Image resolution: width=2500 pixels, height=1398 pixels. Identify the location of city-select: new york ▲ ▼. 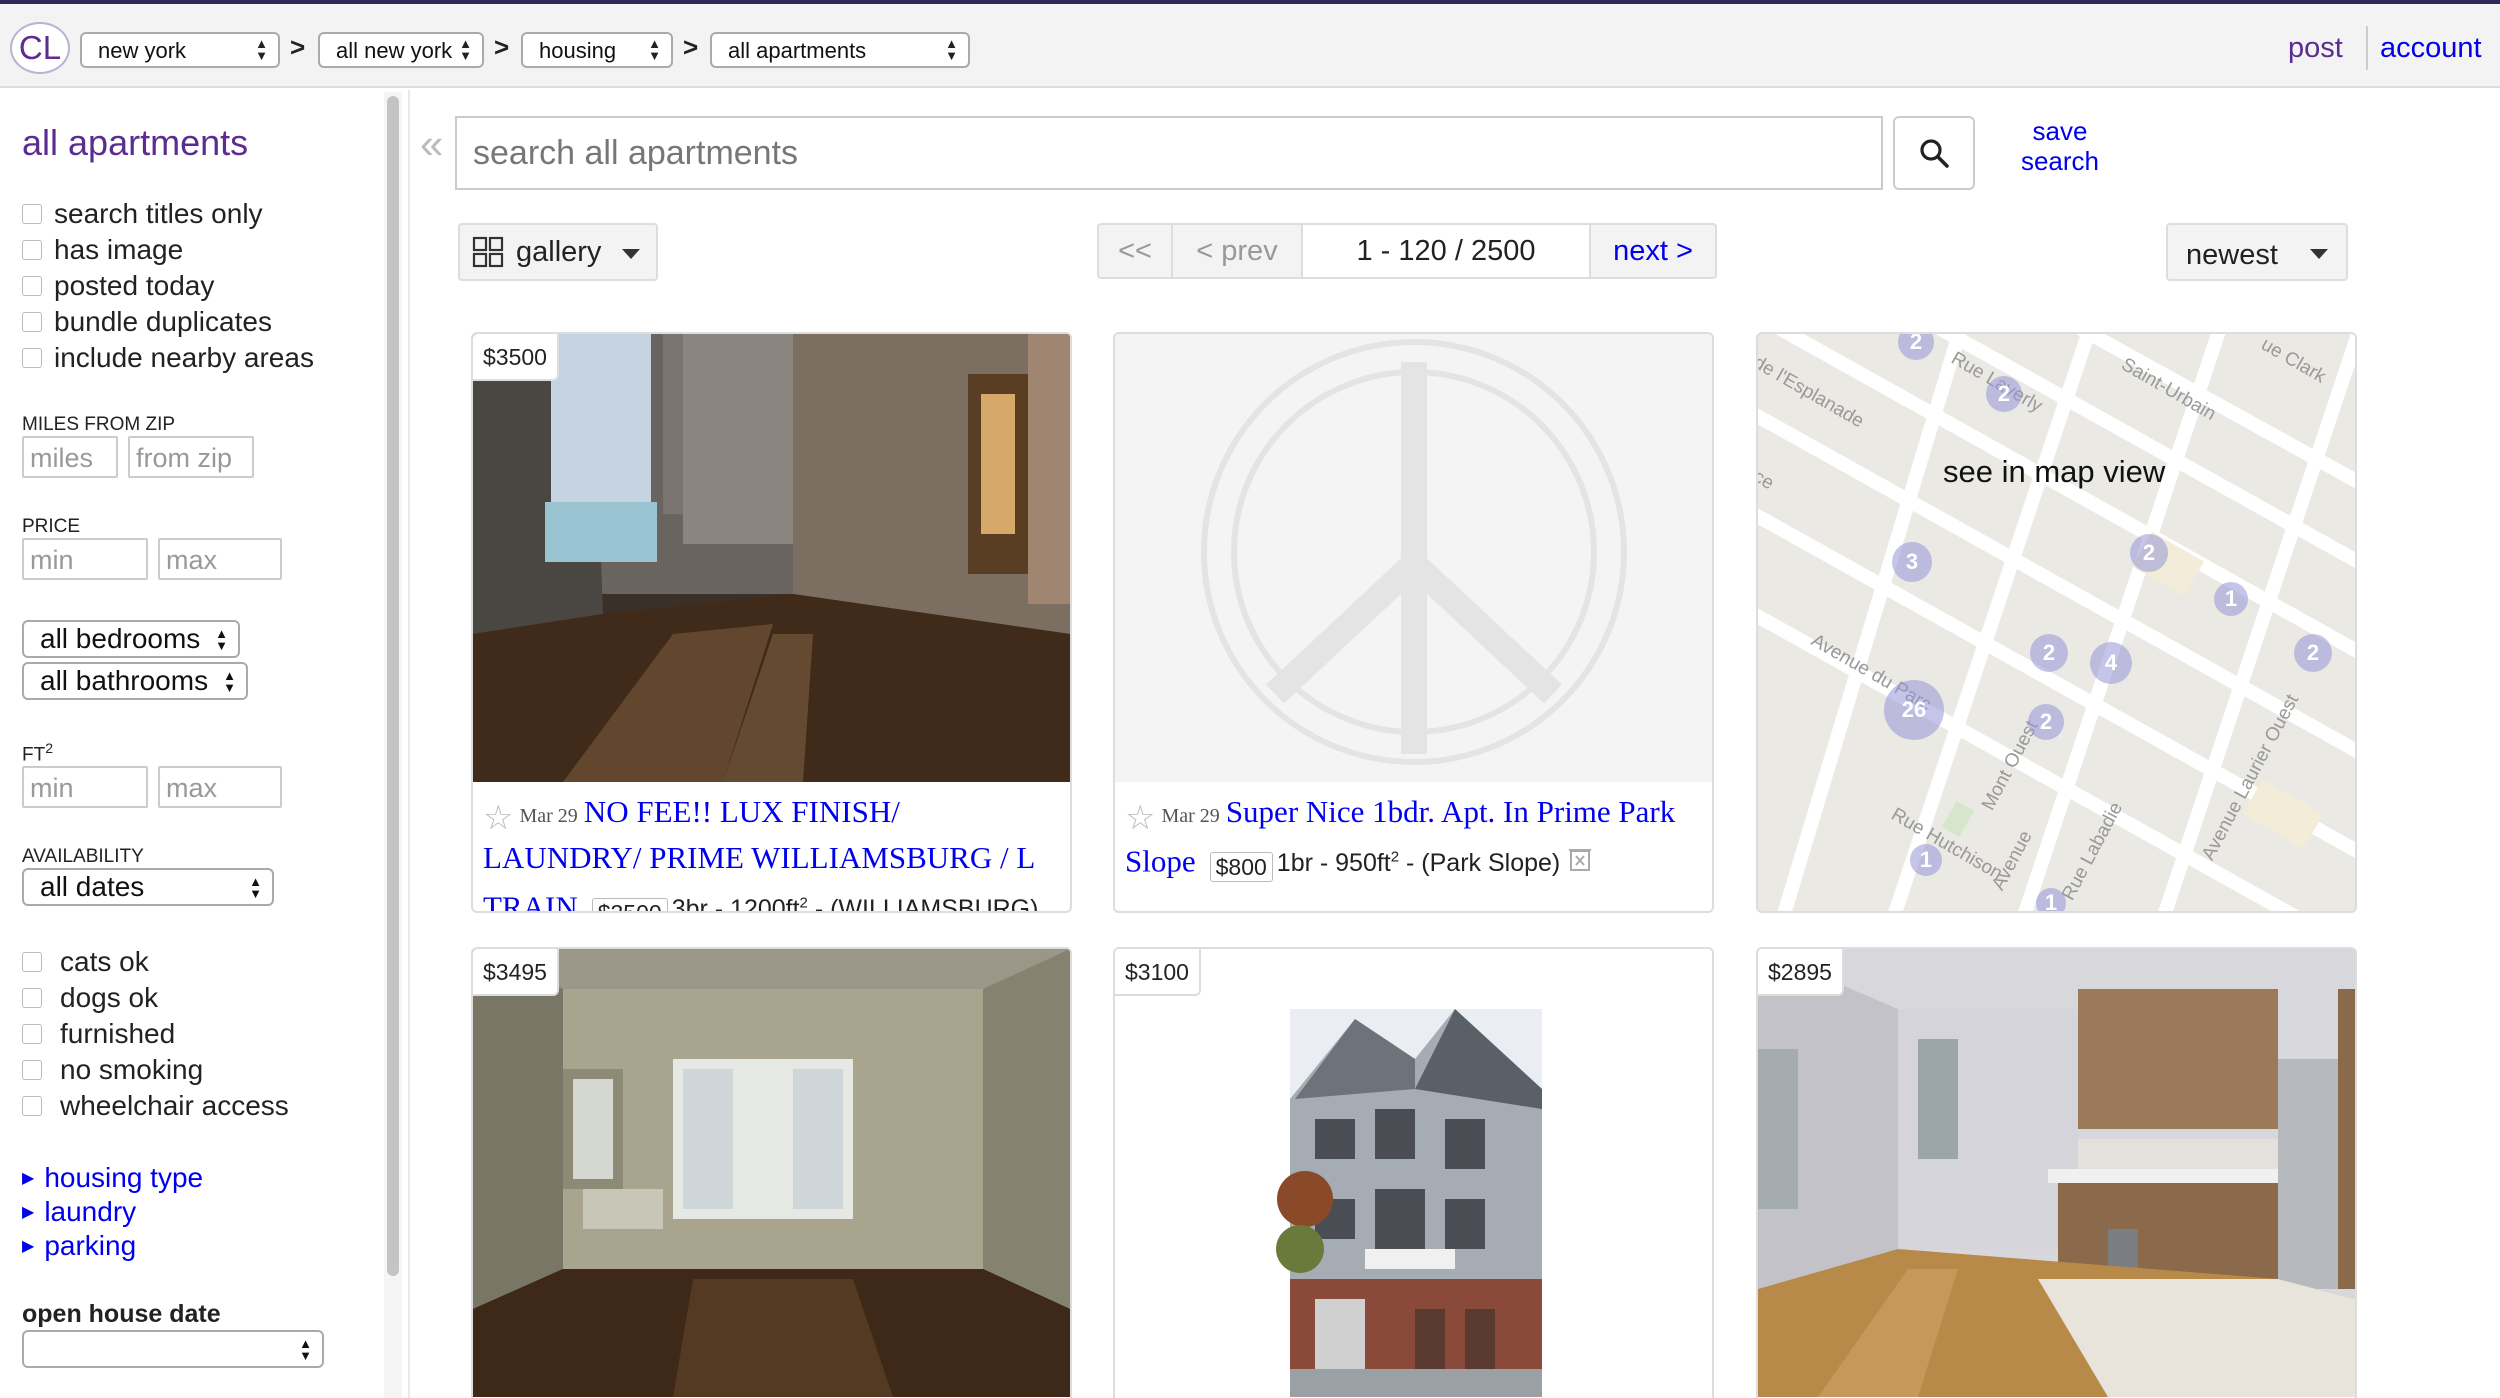
(180, 50).